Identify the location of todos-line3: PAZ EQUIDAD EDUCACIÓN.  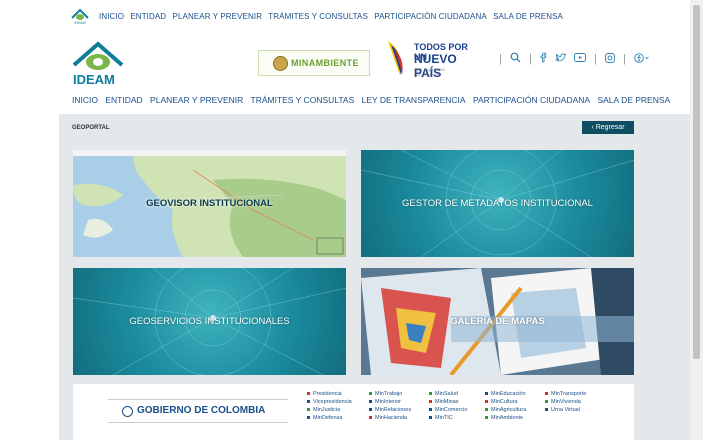
(430, 72).